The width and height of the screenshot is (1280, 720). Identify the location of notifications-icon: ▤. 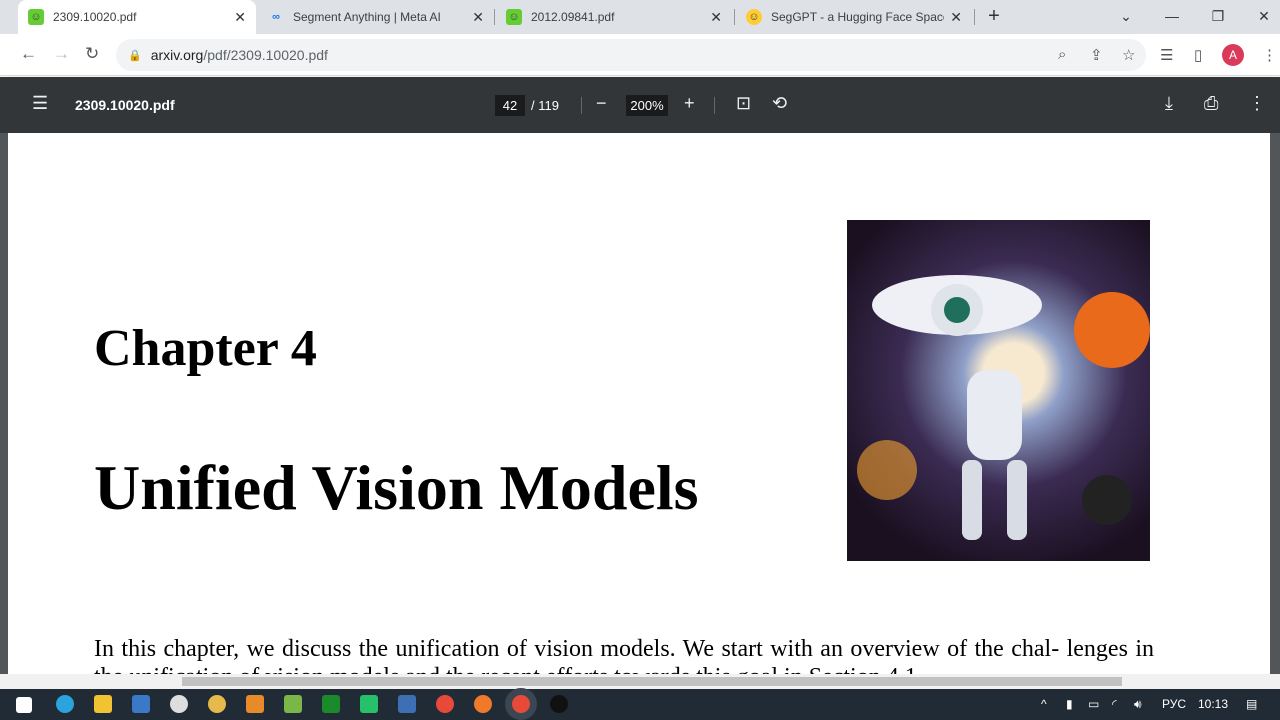
(1251, 704).